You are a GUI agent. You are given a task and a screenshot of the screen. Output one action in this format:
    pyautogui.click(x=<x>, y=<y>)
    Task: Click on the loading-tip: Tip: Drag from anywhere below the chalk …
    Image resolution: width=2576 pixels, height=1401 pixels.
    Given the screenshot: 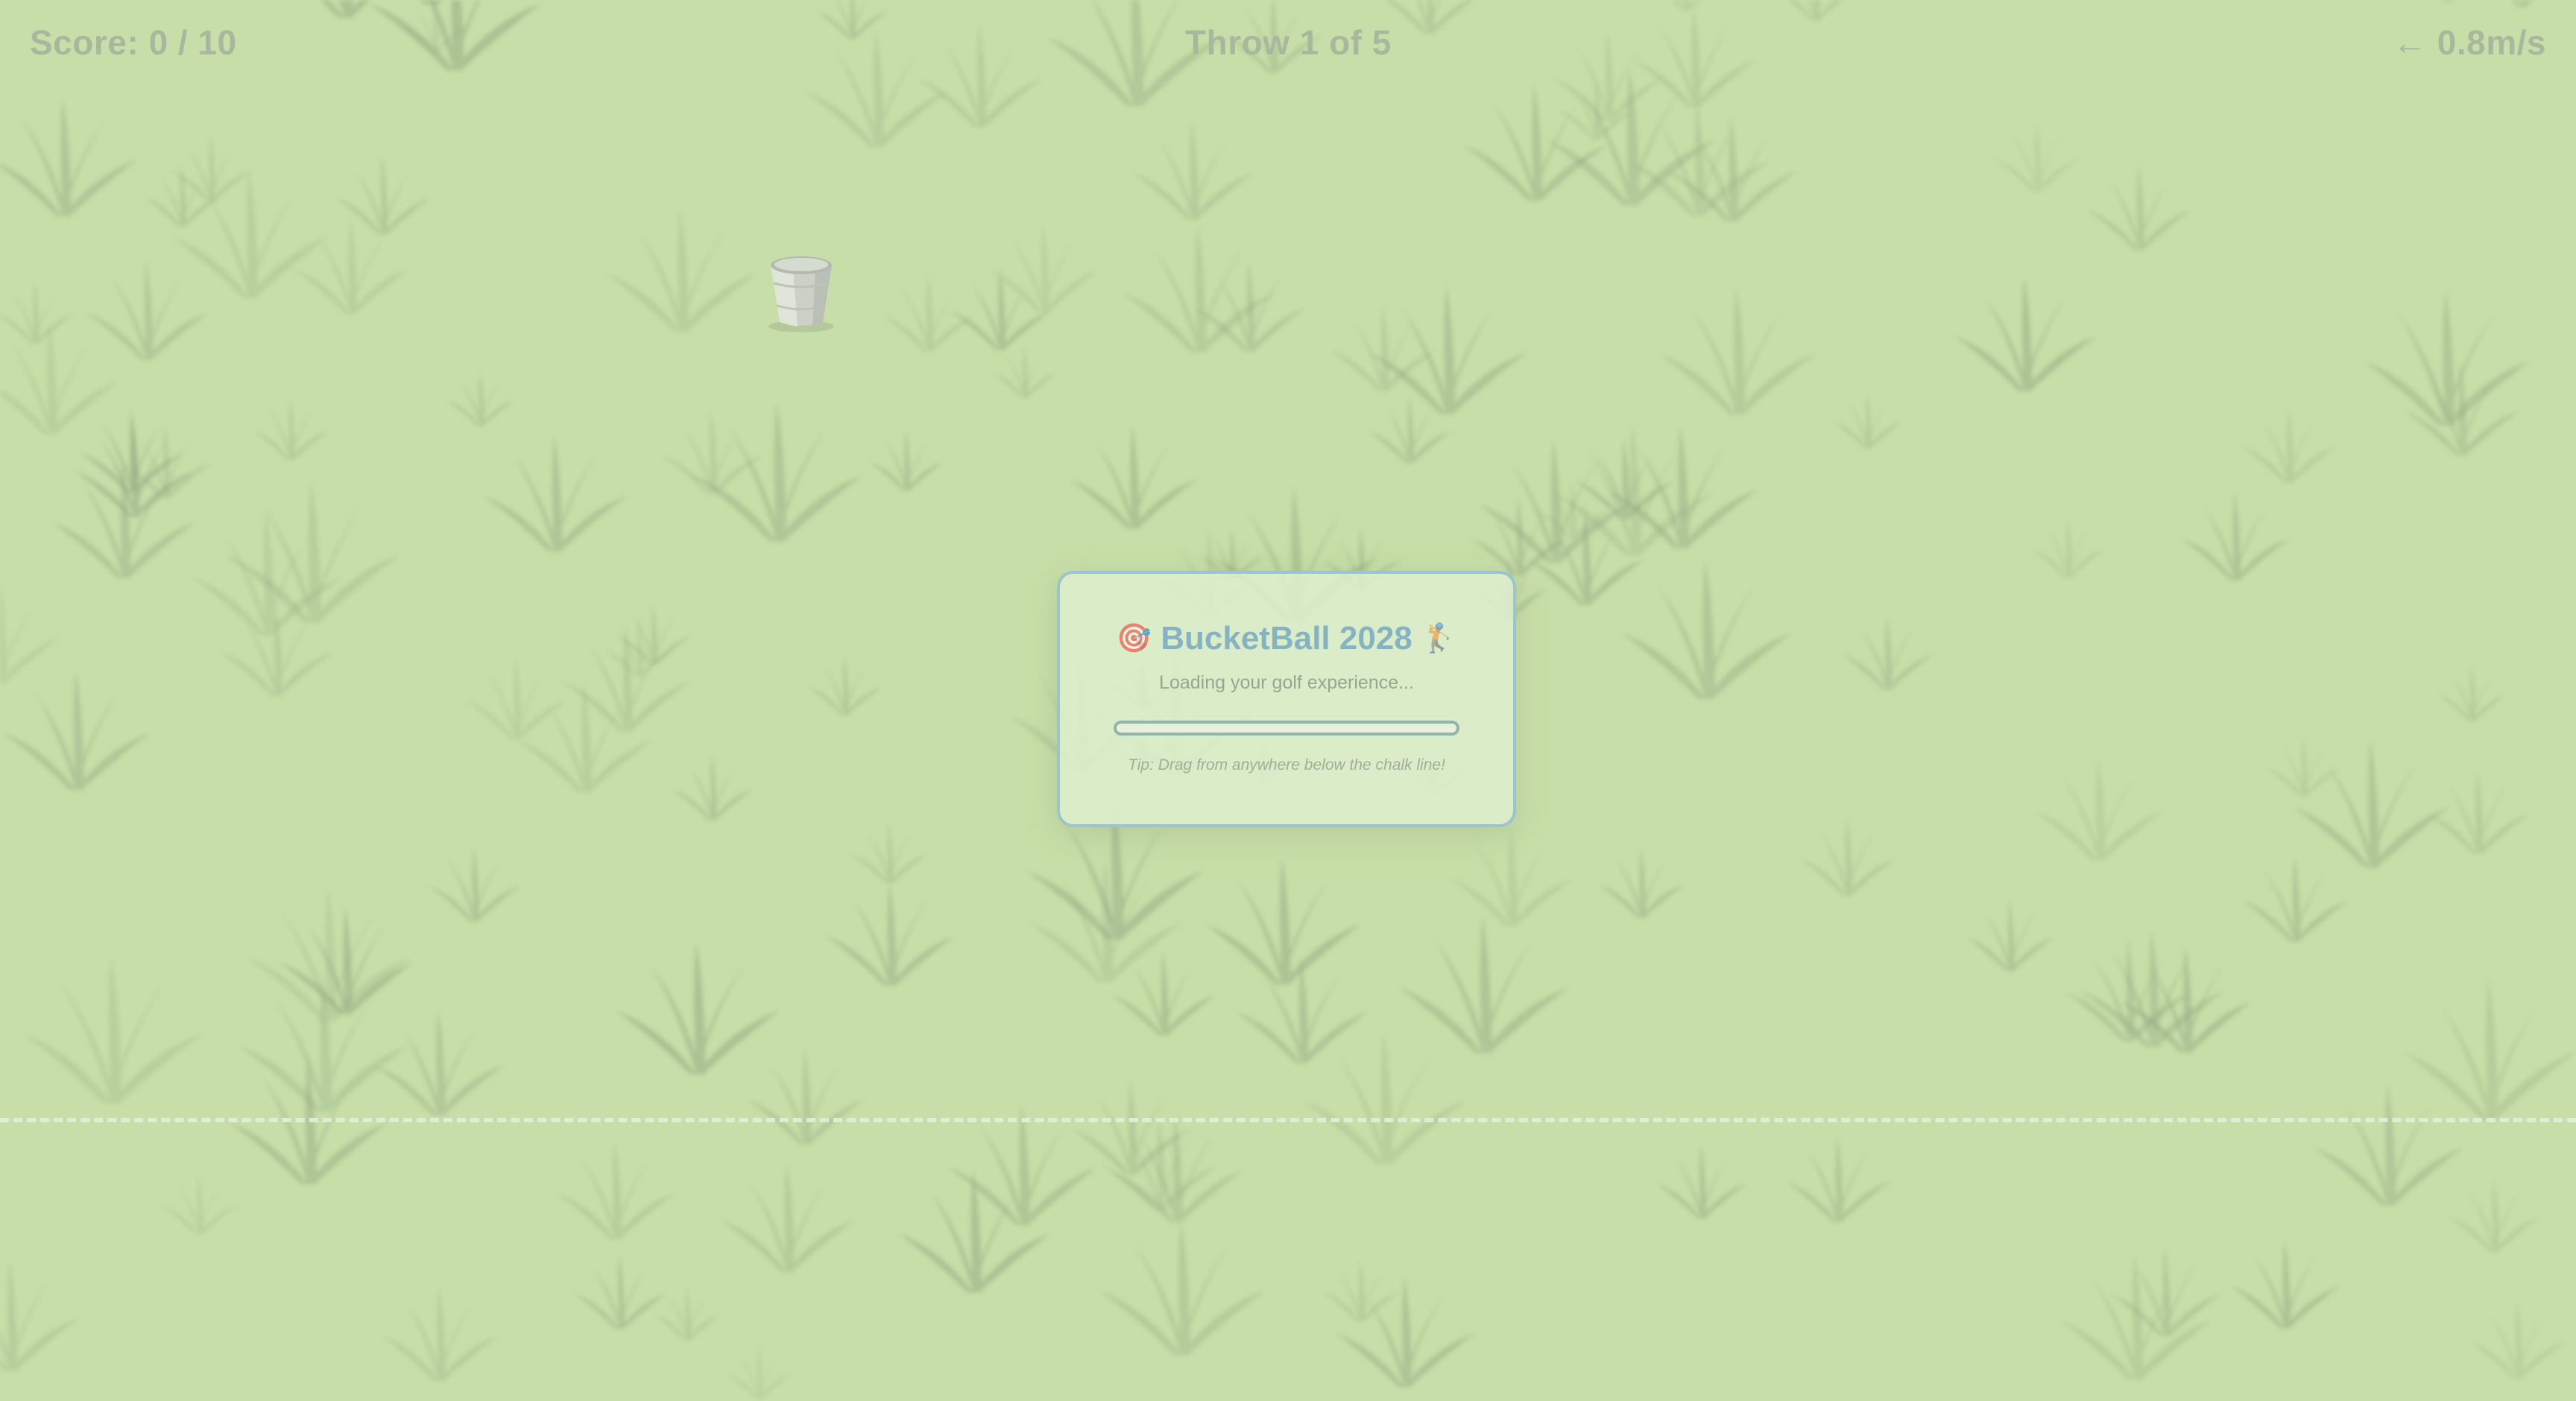 What is the action you would take?
    pyautogui.click(x=1286, y=765)
    